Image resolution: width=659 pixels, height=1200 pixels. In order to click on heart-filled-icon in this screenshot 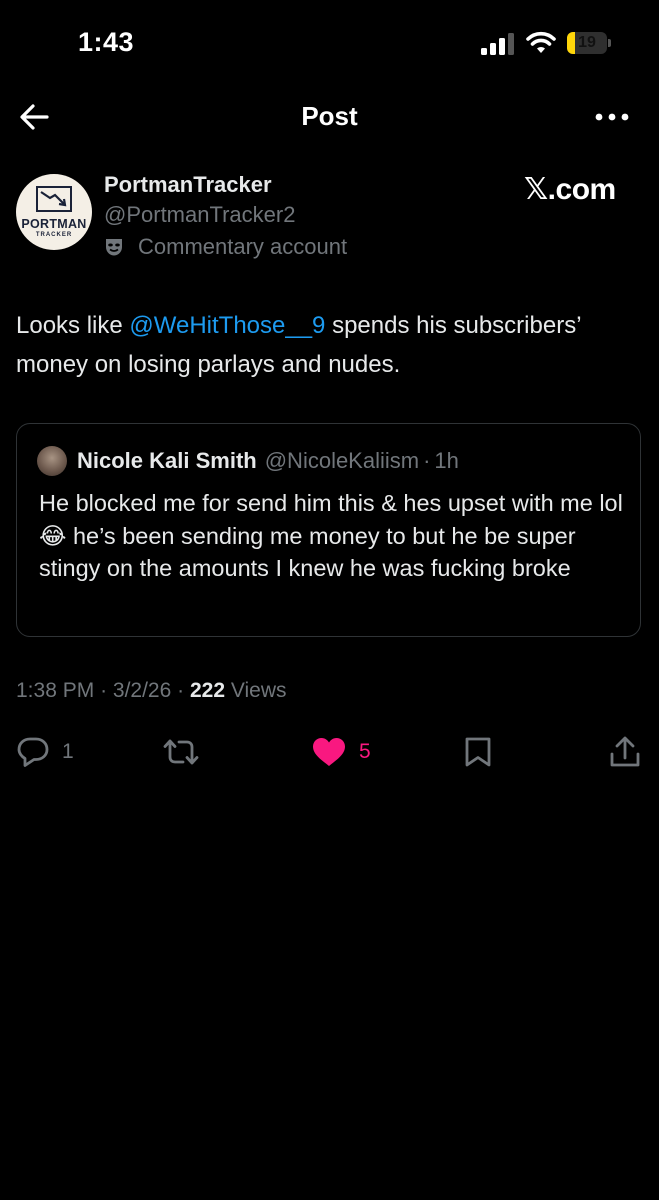, I will do `click(329, 752)`.